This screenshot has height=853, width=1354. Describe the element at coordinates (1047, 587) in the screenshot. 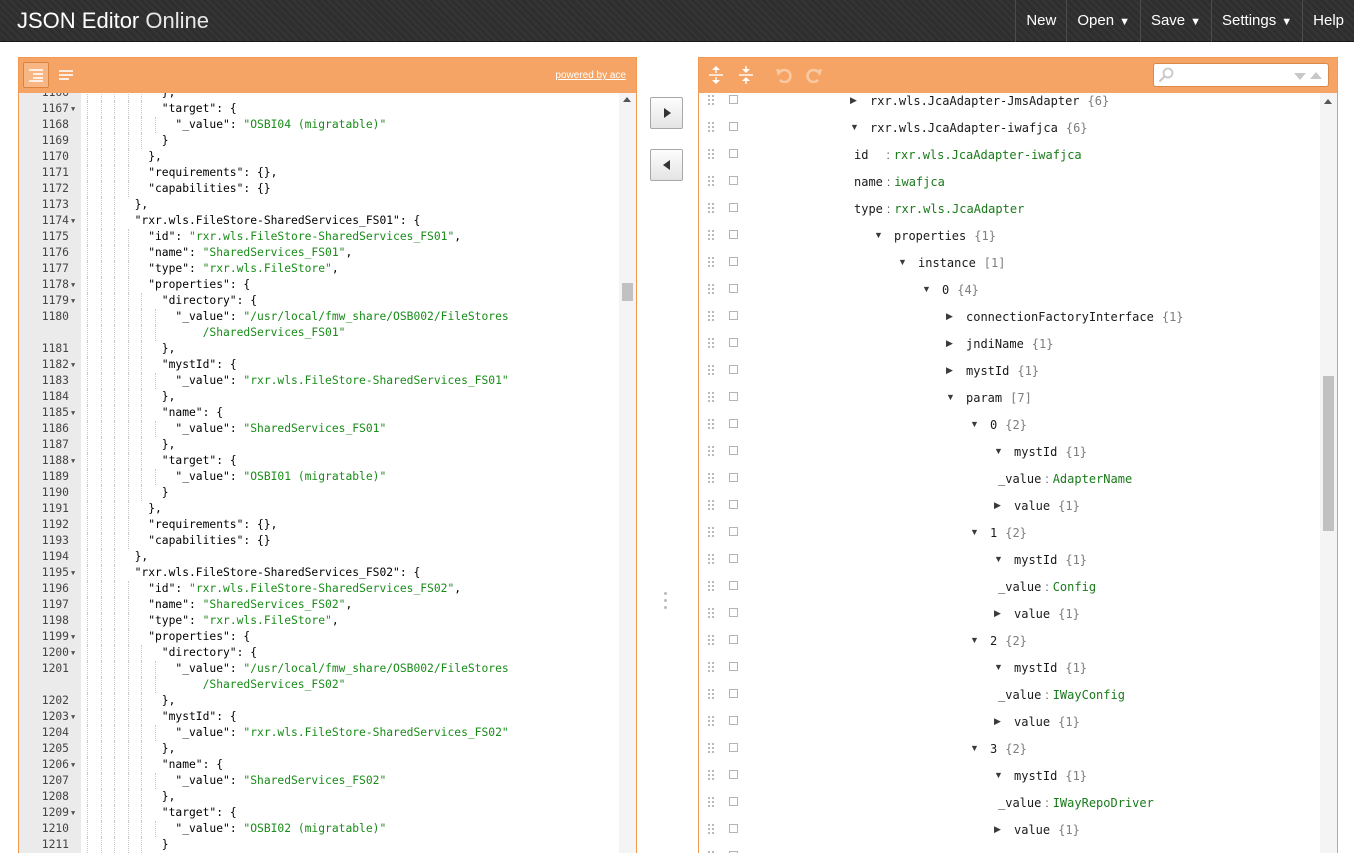

I see `tree-node: _value: Config` at that location.